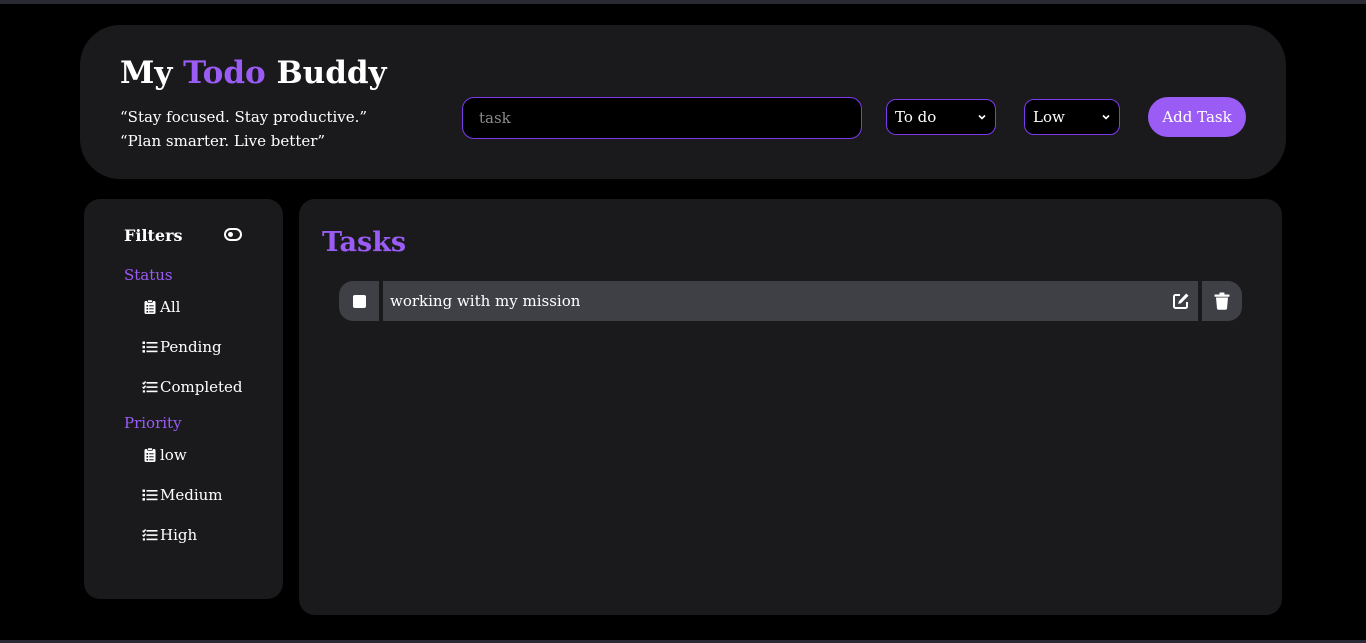 This screenshot has width=1366, height=643. Describe the element at coordinates (662, 118) in the screenshot. I see `task-input` at that location.